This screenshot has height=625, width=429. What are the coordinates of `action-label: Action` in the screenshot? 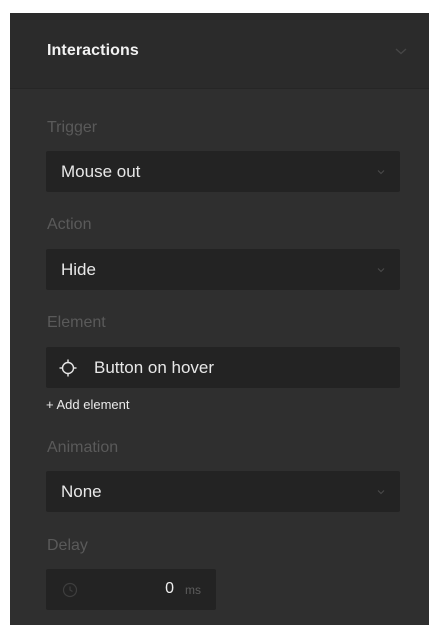 It's located at (69, 224).